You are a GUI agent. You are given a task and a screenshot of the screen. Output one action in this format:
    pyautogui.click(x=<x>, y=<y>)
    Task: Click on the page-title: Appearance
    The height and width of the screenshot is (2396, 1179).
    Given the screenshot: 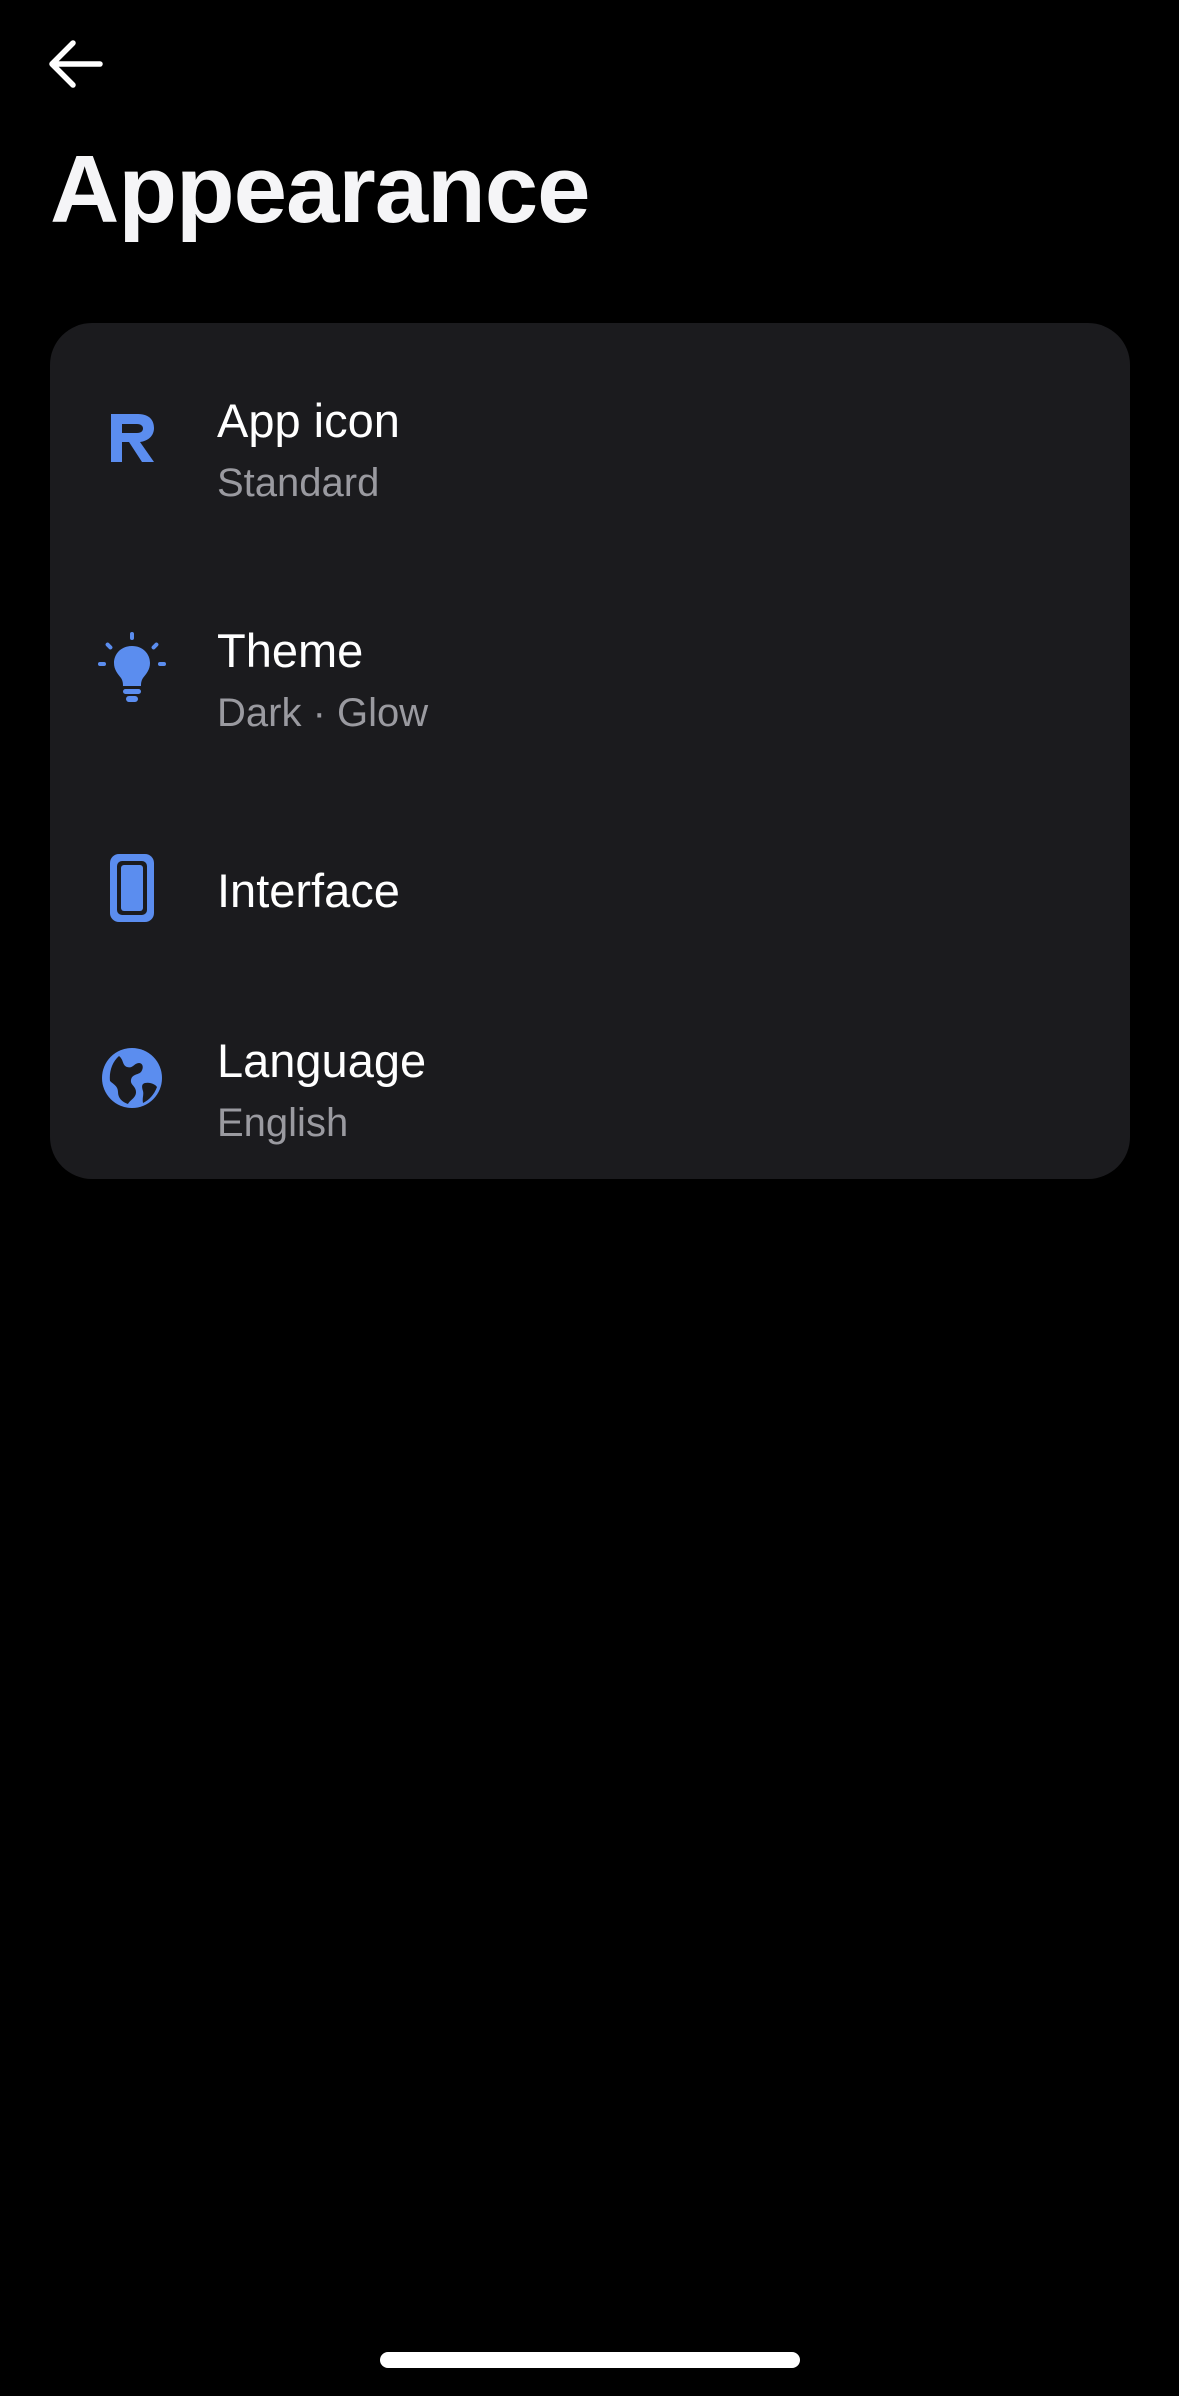 What is the action you would take?
    pyautogui.click(x=320, y=189)
    